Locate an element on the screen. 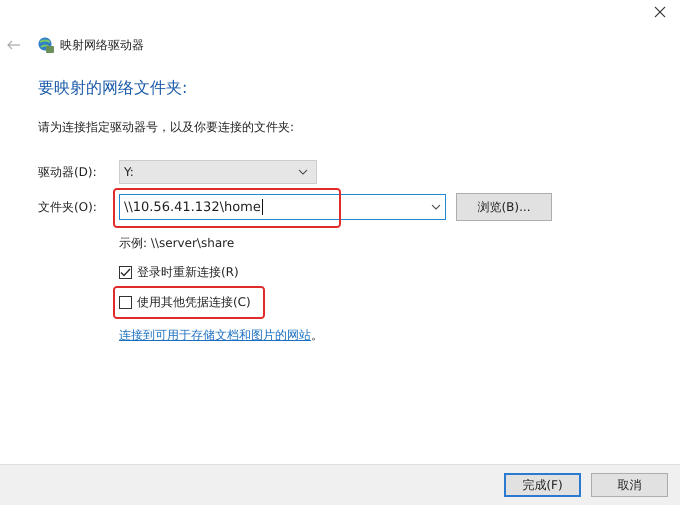  finish-button: 完成(F) is located at coordinates (542, 485).